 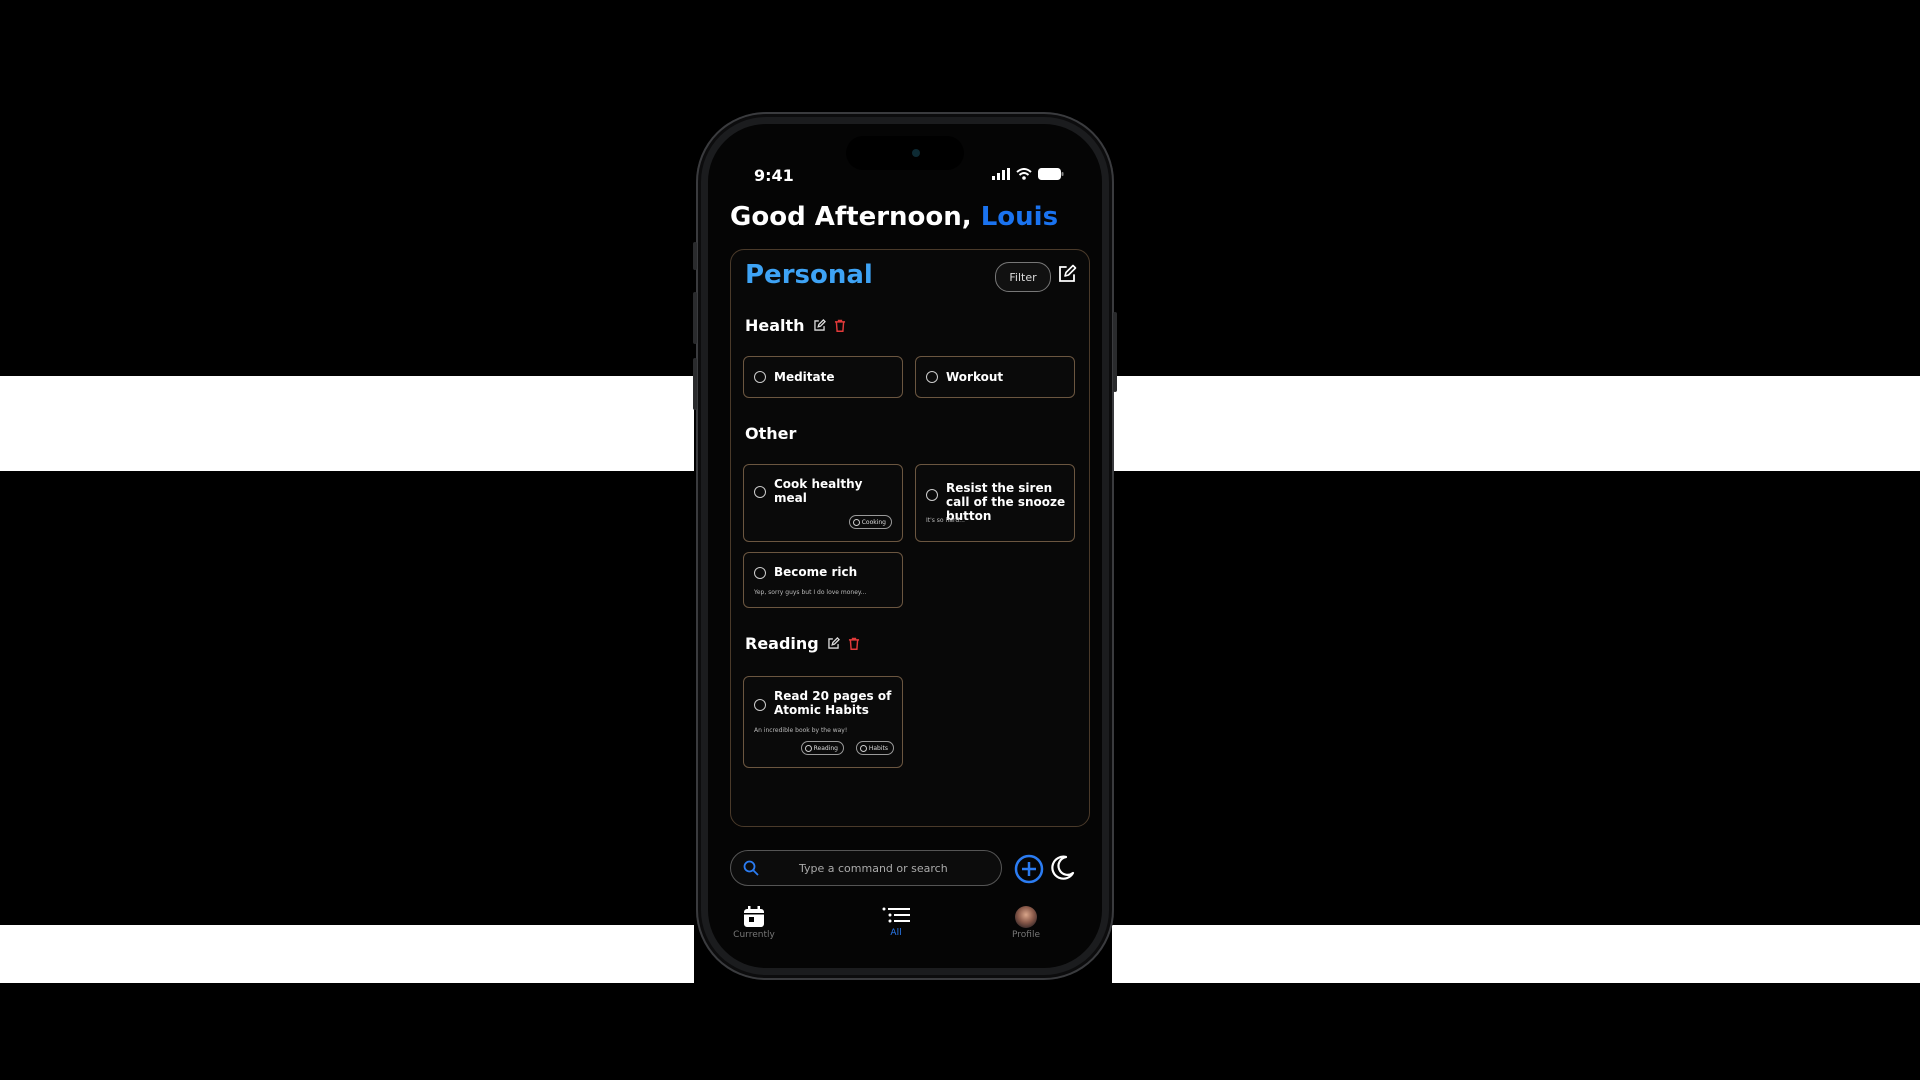 What do you see at coordinates (1019, 217) in the screenshot?
I see `user-name: Louis` at bounding box center [1019, 217].